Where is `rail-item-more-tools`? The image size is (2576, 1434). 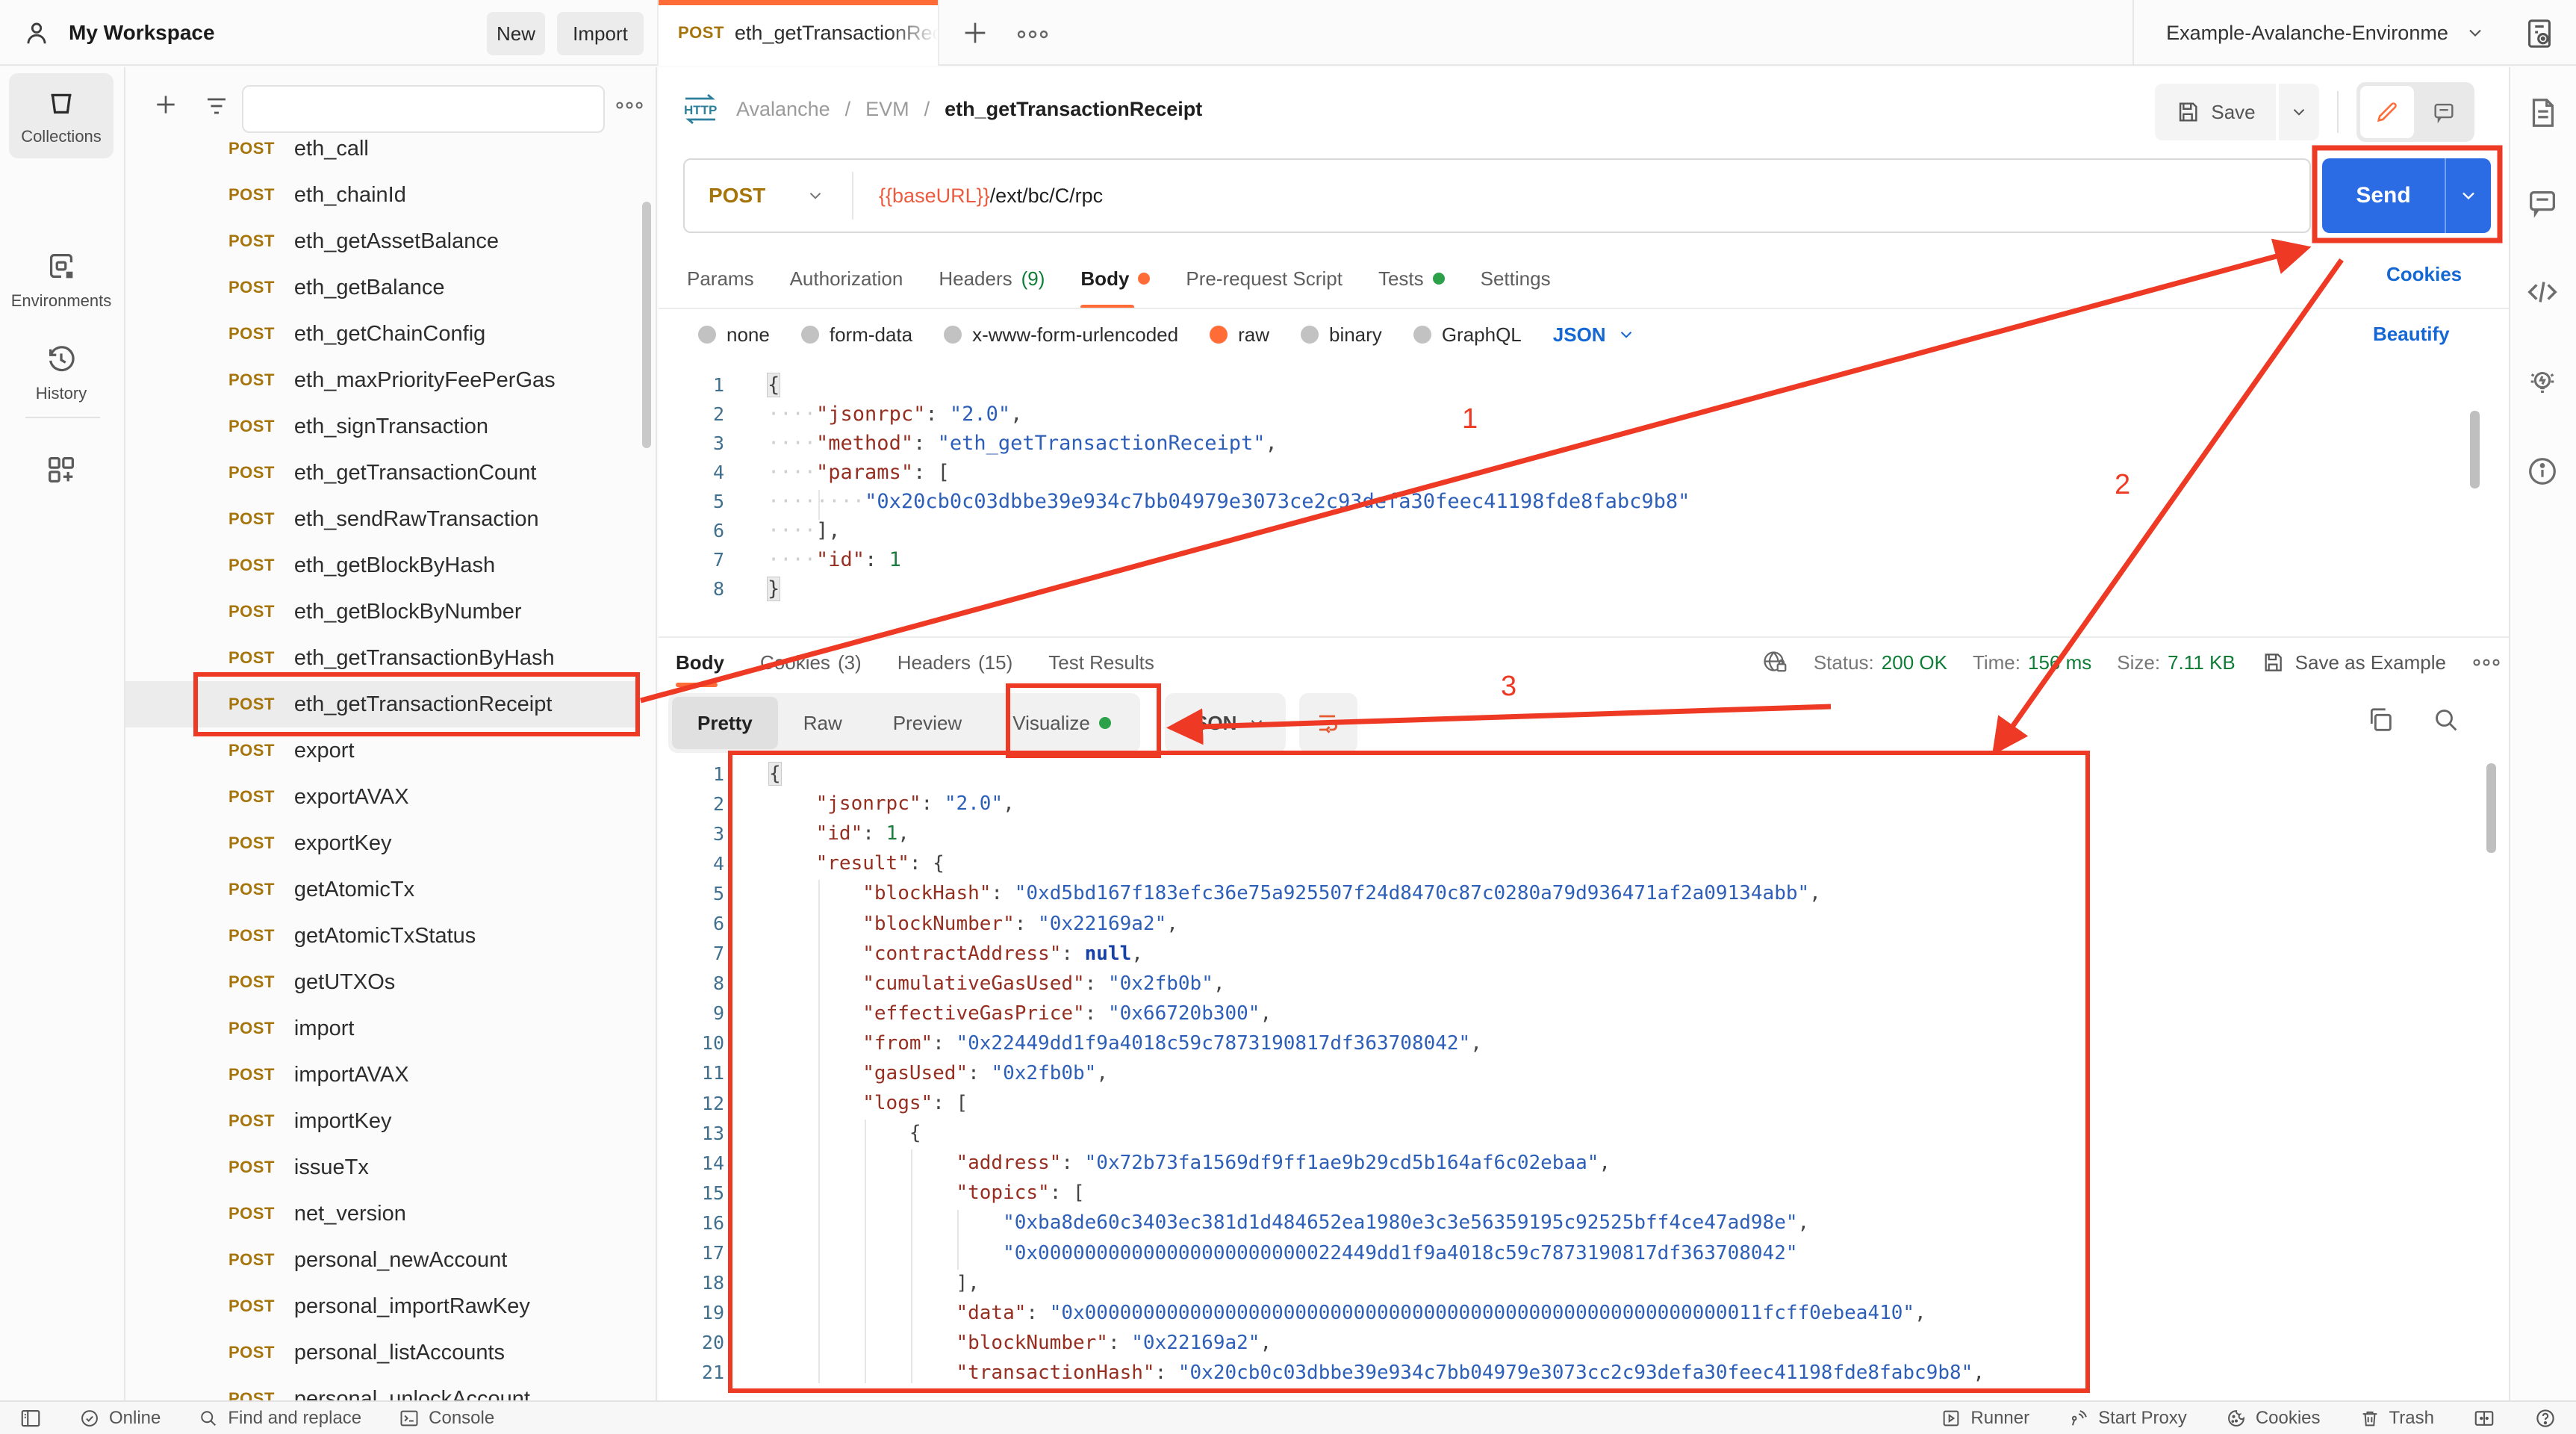 rail-item-more-tools is located at coordinates (61, 470).